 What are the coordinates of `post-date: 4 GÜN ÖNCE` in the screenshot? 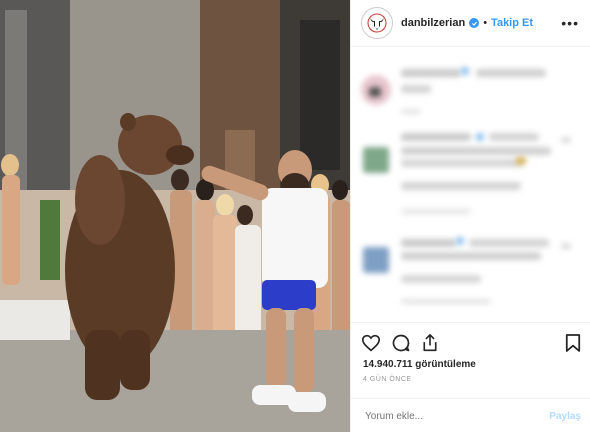 It's located at (387, 379).